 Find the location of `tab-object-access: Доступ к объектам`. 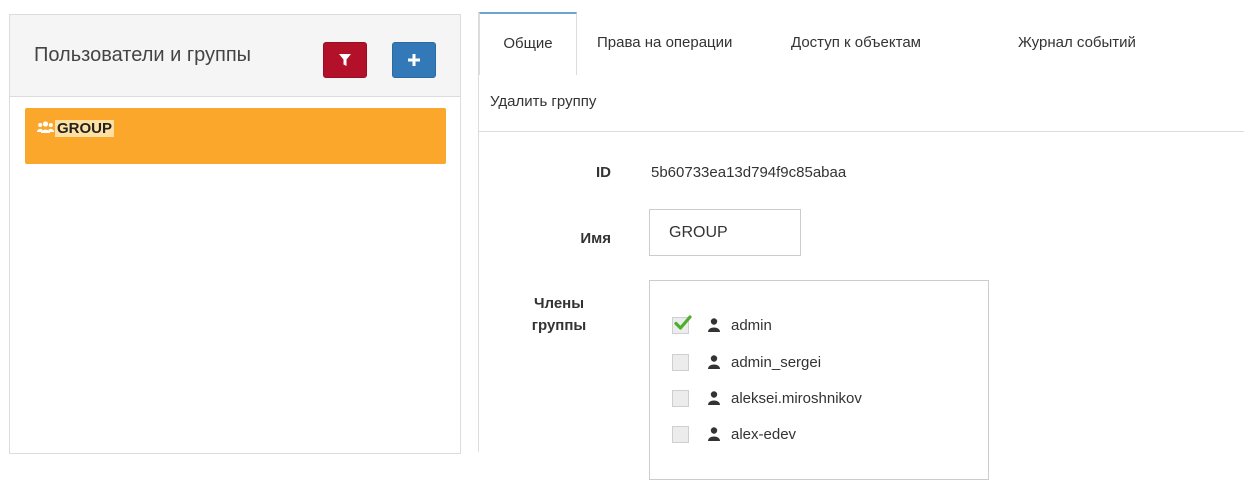

tab-object-access: Доступ к объектам is located at coordinates (856, 43).